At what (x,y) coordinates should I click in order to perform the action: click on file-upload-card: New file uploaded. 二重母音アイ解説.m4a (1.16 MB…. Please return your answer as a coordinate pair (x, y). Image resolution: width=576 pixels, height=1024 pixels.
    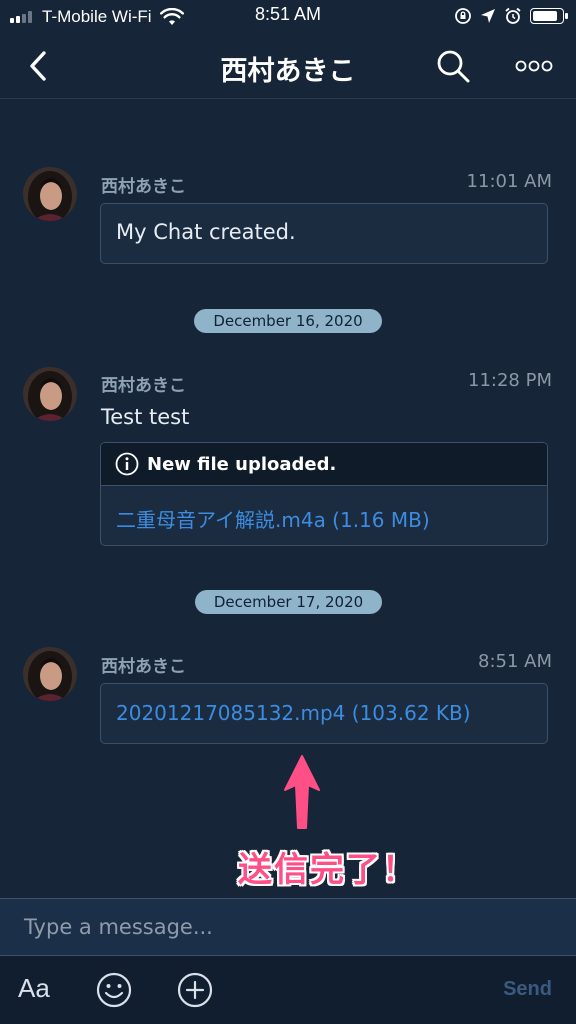
    Looking at the image, I should click on (324, 494).